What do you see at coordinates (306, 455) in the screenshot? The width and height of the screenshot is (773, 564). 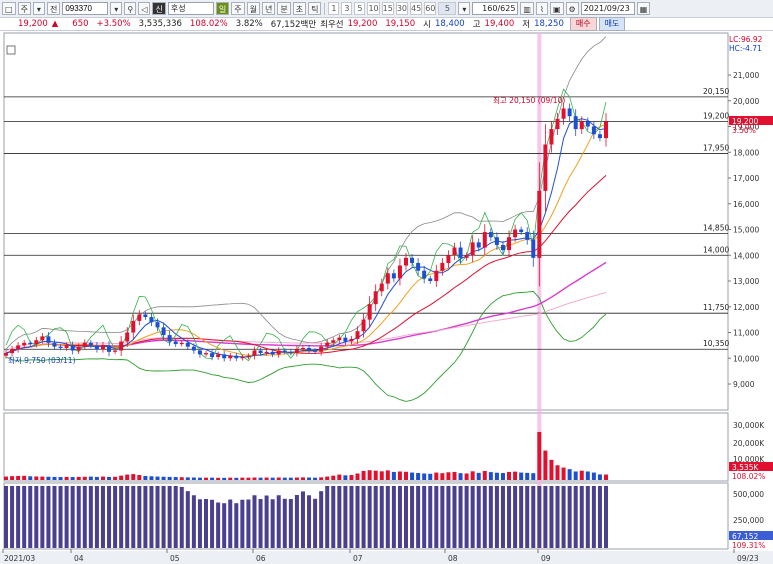 I see `volume-series` at bounding box center [306, 455].